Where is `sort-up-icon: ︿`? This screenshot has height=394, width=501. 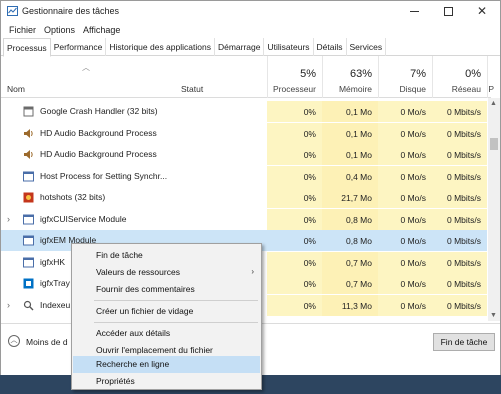 sort-up-icon: ︿ is located at coordinates (86, 67).